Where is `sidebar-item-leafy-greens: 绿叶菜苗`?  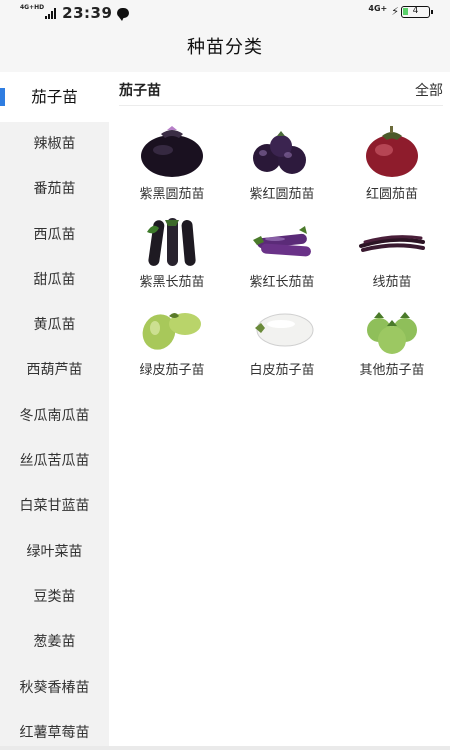
sidebar-item-leafy-greens: 绿叶菜苗 is located at coordinates (54, 552).